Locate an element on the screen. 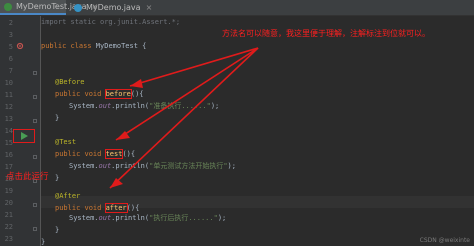 The image size is (474, 246). code-line: public class MyDemoTest { is located at coordinates (93, 46).